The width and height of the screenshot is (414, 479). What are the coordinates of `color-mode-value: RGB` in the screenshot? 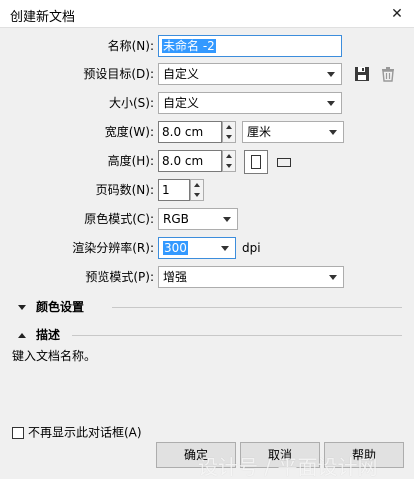 It's located at (176, 219).